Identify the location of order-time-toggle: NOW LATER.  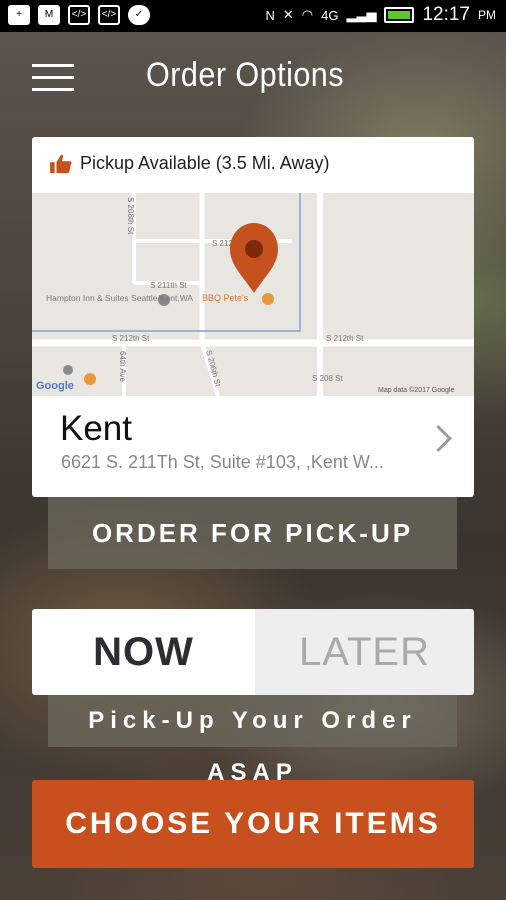
(253, 652).